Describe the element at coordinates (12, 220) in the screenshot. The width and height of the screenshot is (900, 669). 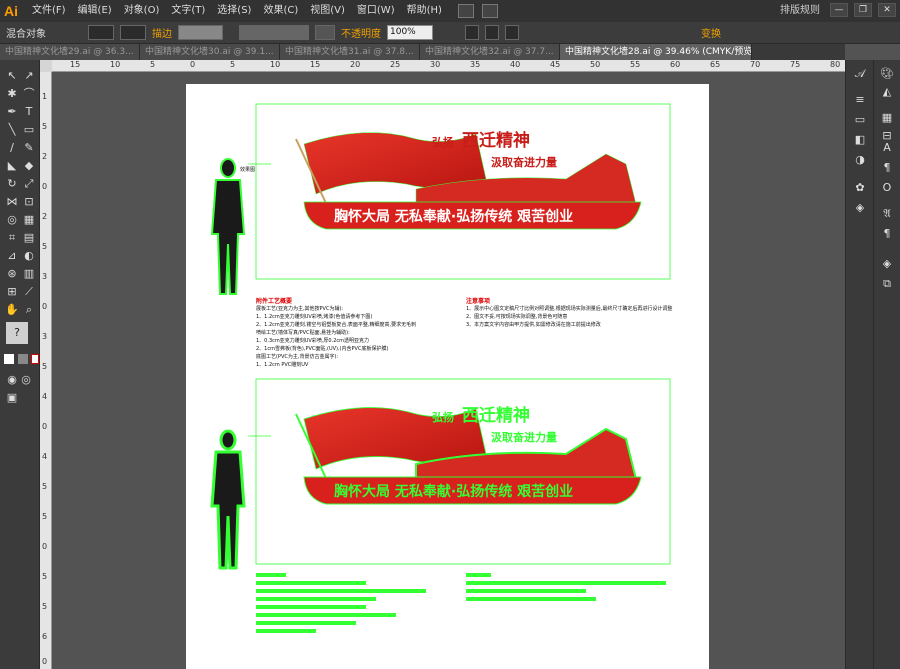
I see `shape-builder-tool-icon: ◎` at that location.